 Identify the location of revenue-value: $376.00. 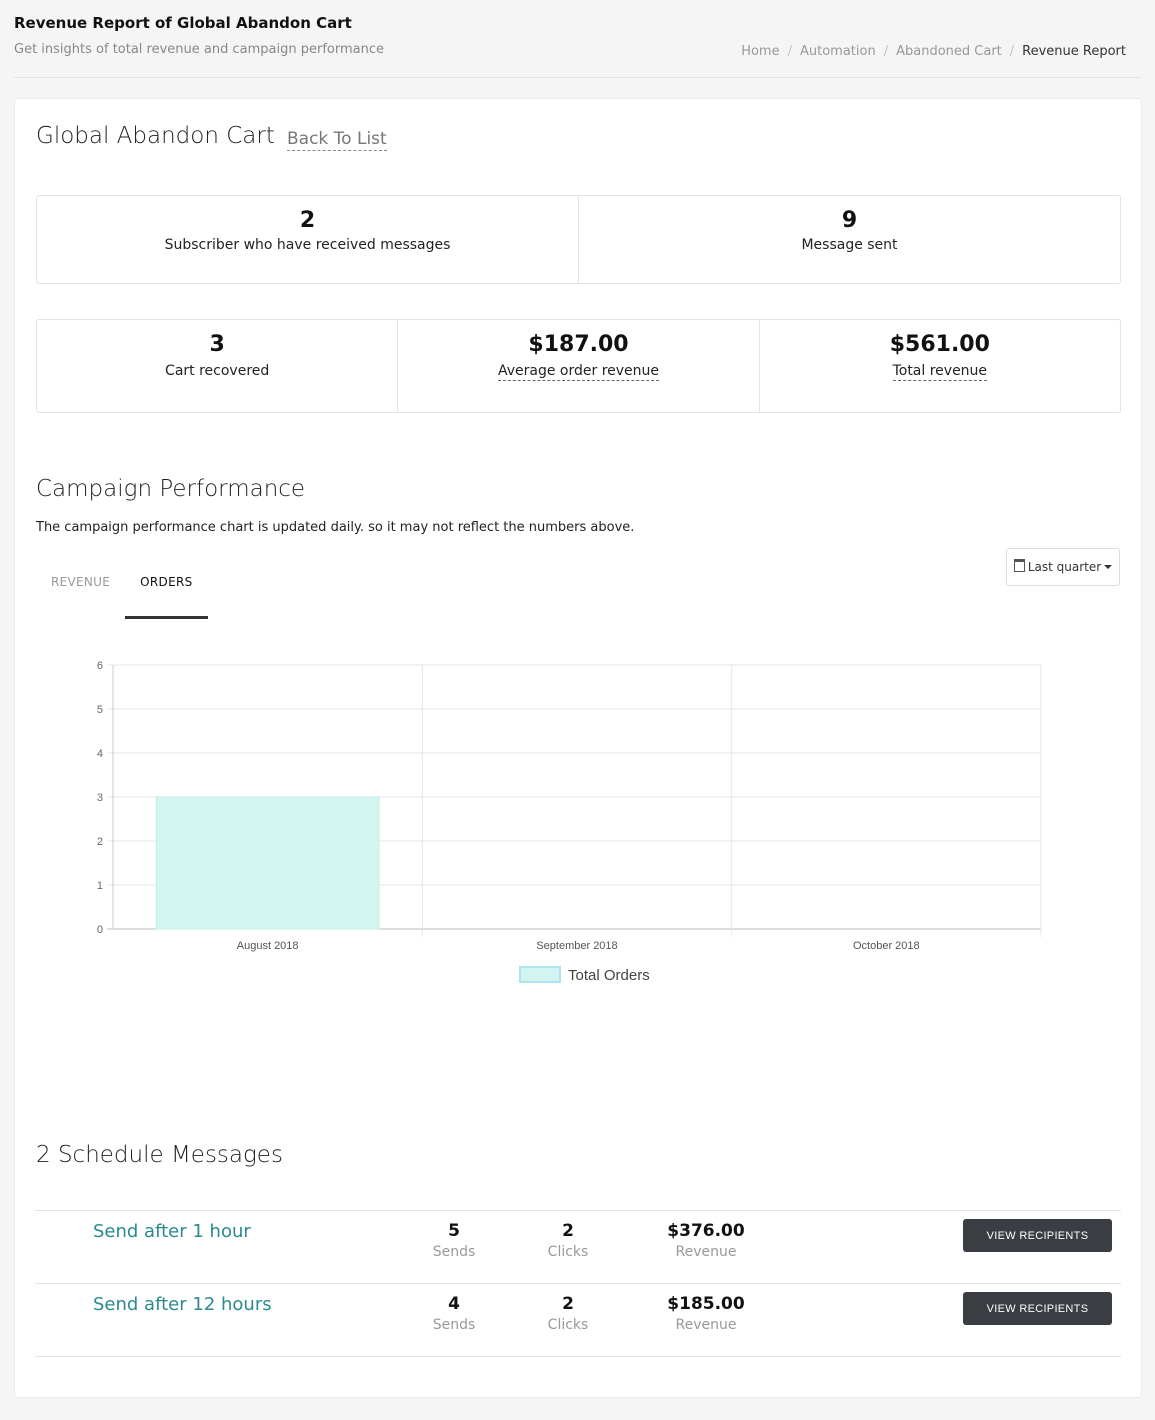
(706, 1231).